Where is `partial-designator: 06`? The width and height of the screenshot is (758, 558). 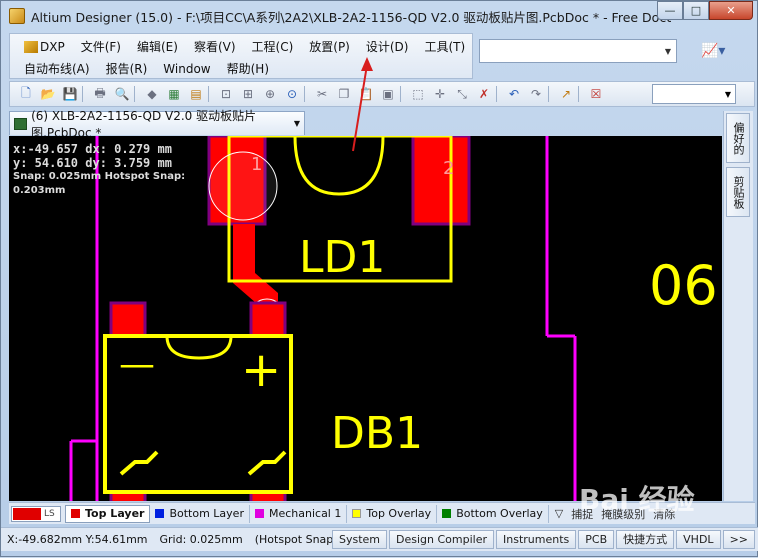
partial-designator: 06 is located at coordinates (683, 285).